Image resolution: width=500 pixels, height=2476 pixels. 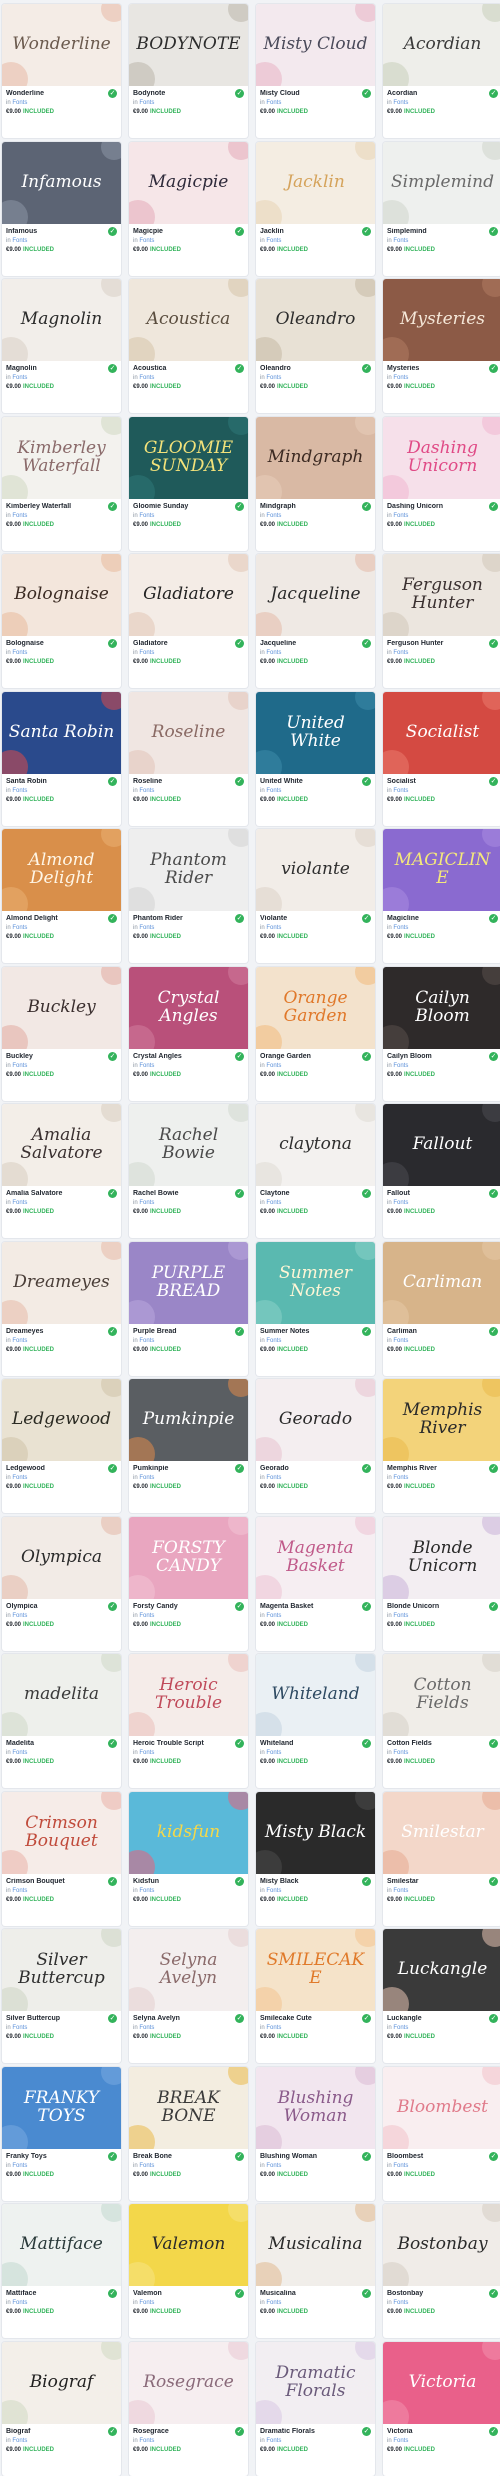 I want to click on product-name: Purple Bread, so click(x=188, y=1331).